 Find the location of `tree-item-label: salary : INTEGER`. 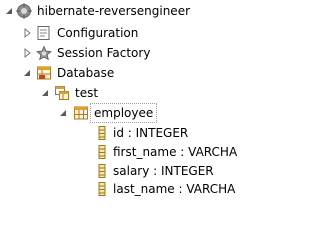

tree-item-label: salary : INTEGER is located at coordinates (163, 171).